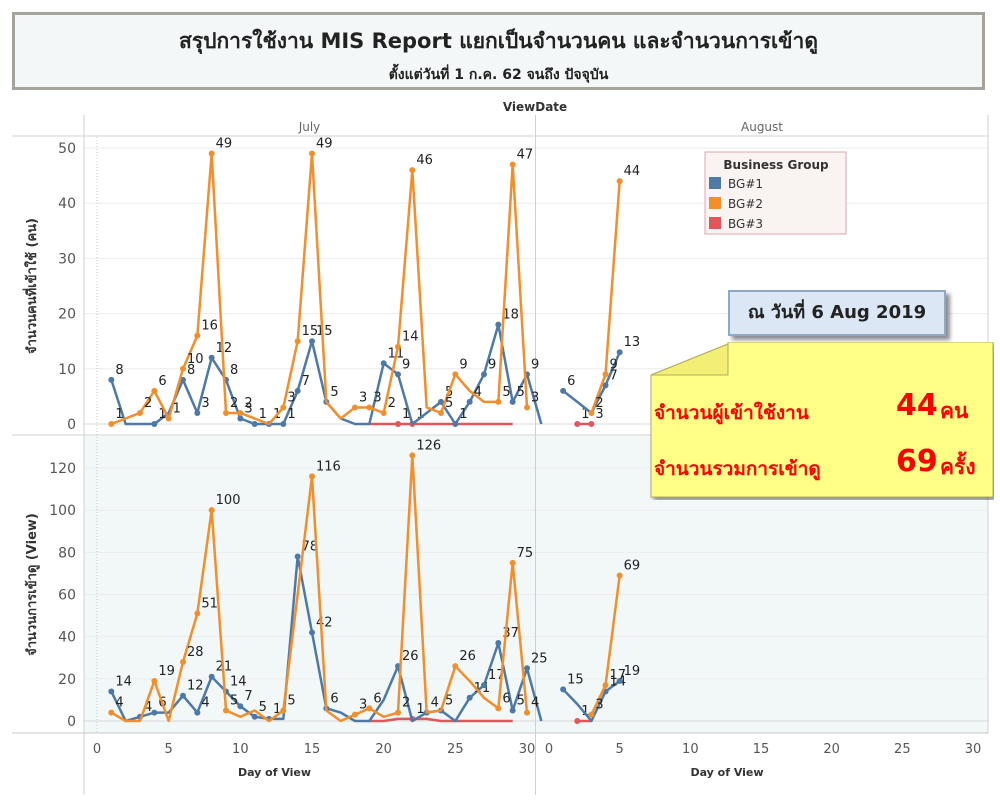  What do you see at coordinates (958, 467) in the screenshot?
I see `views-summary-unit: ครั้ง` at bounding box center [958, 467].